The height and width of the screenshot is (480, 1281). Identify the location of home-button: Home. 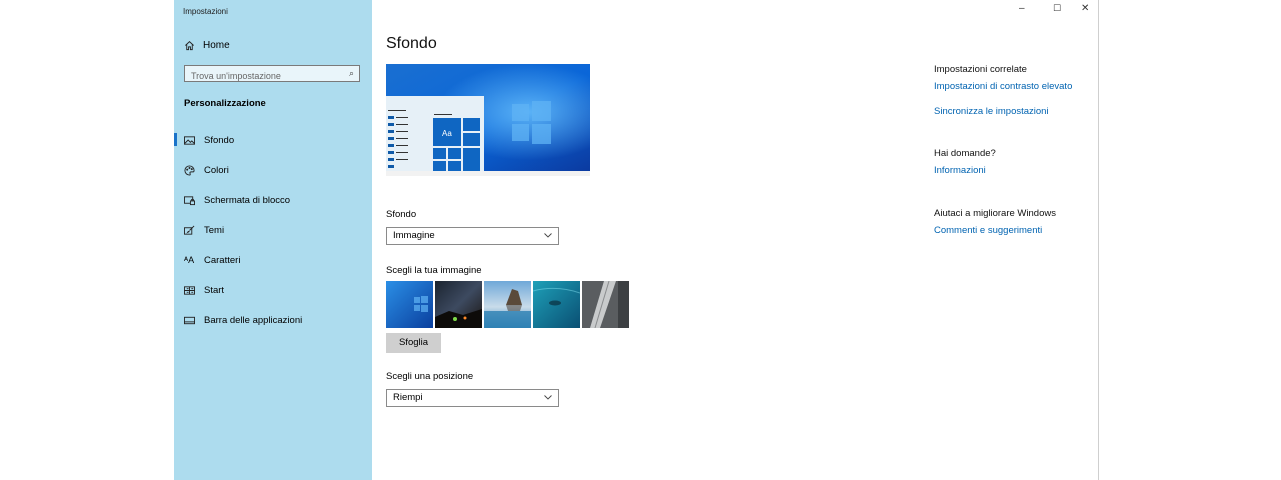
(207, 45).